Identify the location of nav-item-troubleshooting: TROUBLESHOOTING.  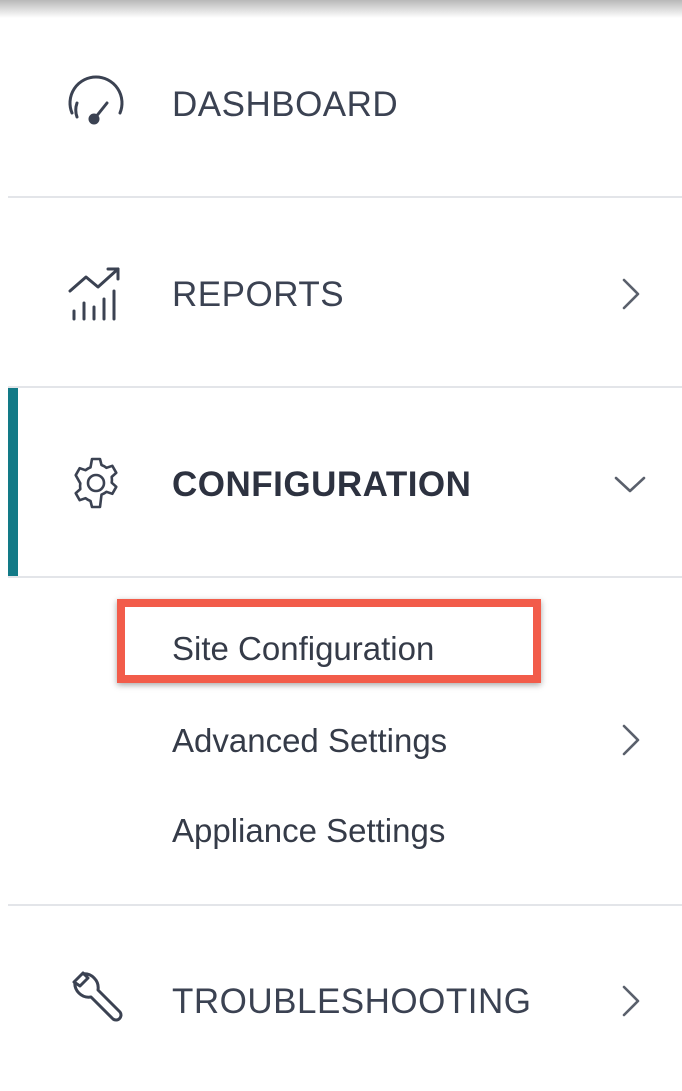
(345, 1000).